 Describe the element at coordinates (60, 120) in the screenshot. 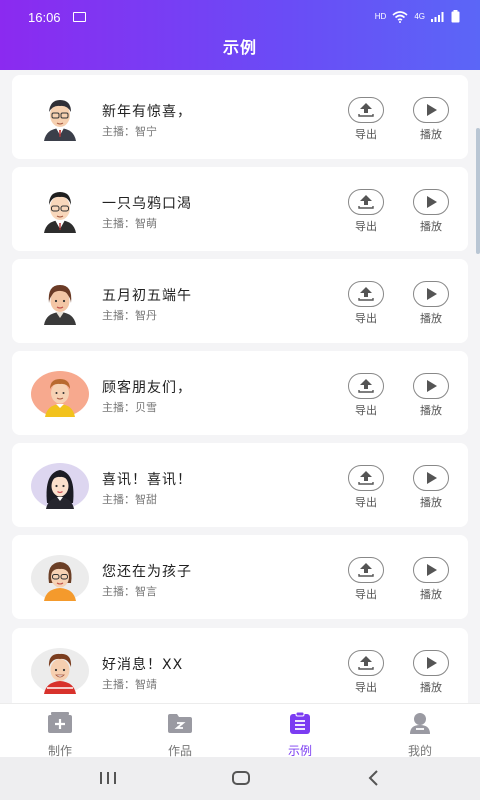

I see `man-glasses-suit-icon` at that location.